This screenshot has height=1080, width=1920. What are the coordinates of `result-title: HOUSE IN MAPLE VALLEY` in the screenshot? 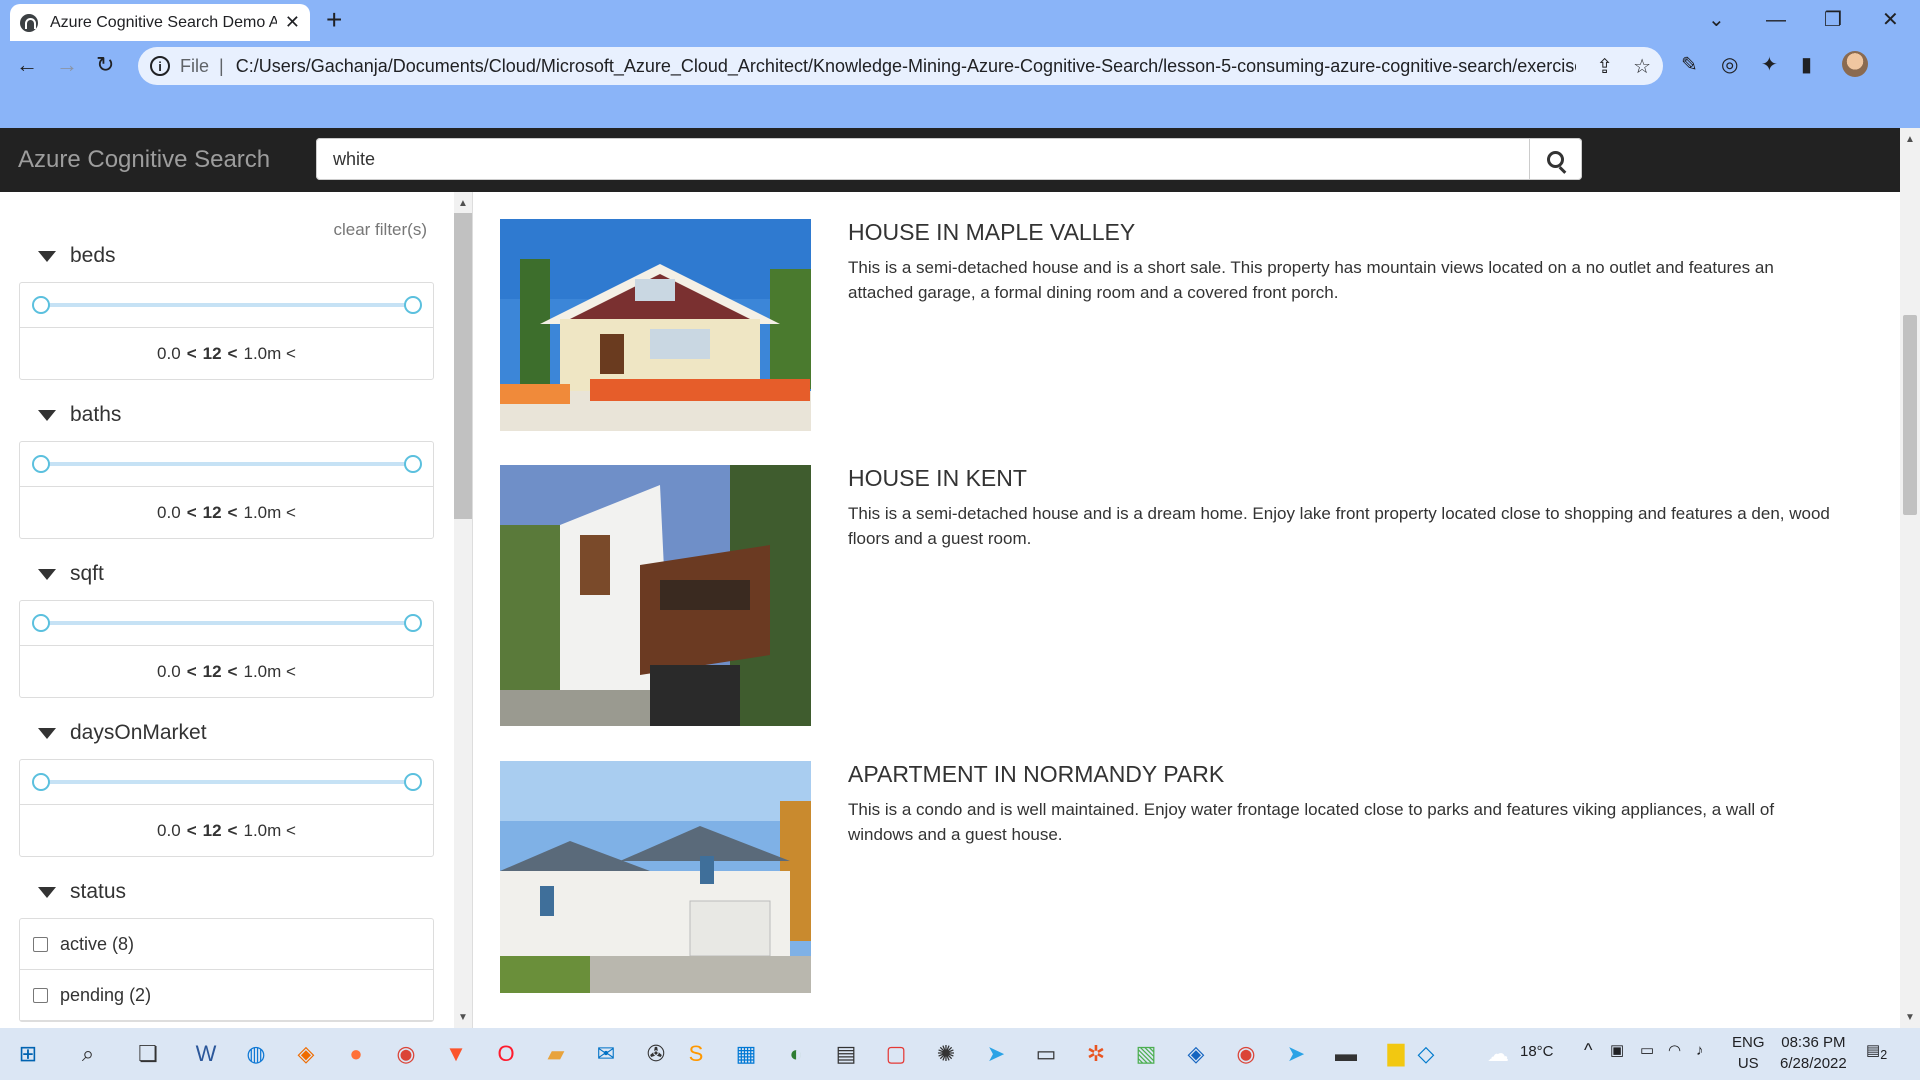 It's located at (991, 232).